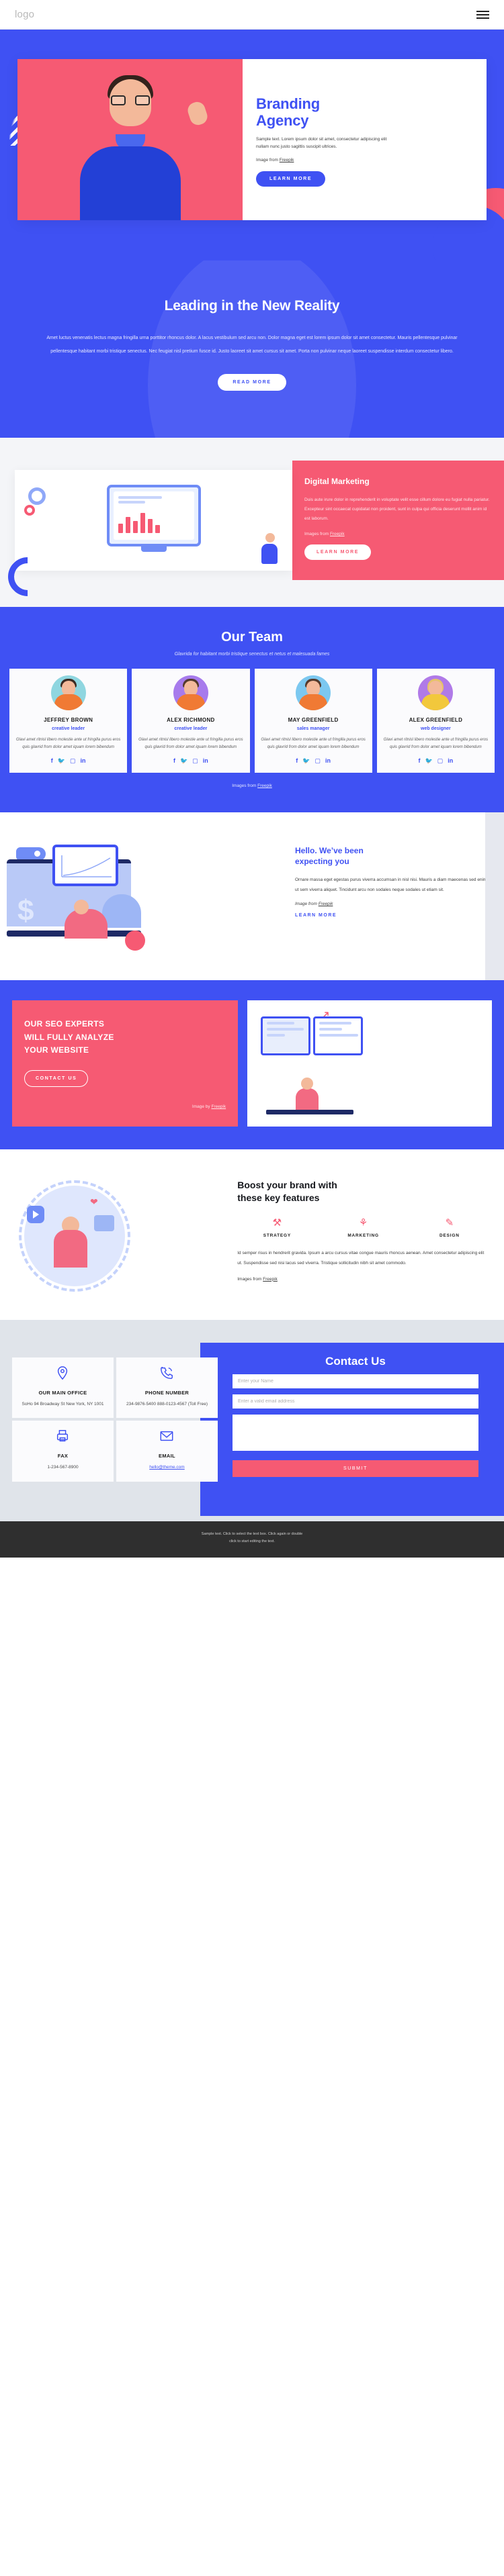 The height and width of the screenshot is (2576, 504). I want to click on hero-title-line1: Branding, so click(288, 103).